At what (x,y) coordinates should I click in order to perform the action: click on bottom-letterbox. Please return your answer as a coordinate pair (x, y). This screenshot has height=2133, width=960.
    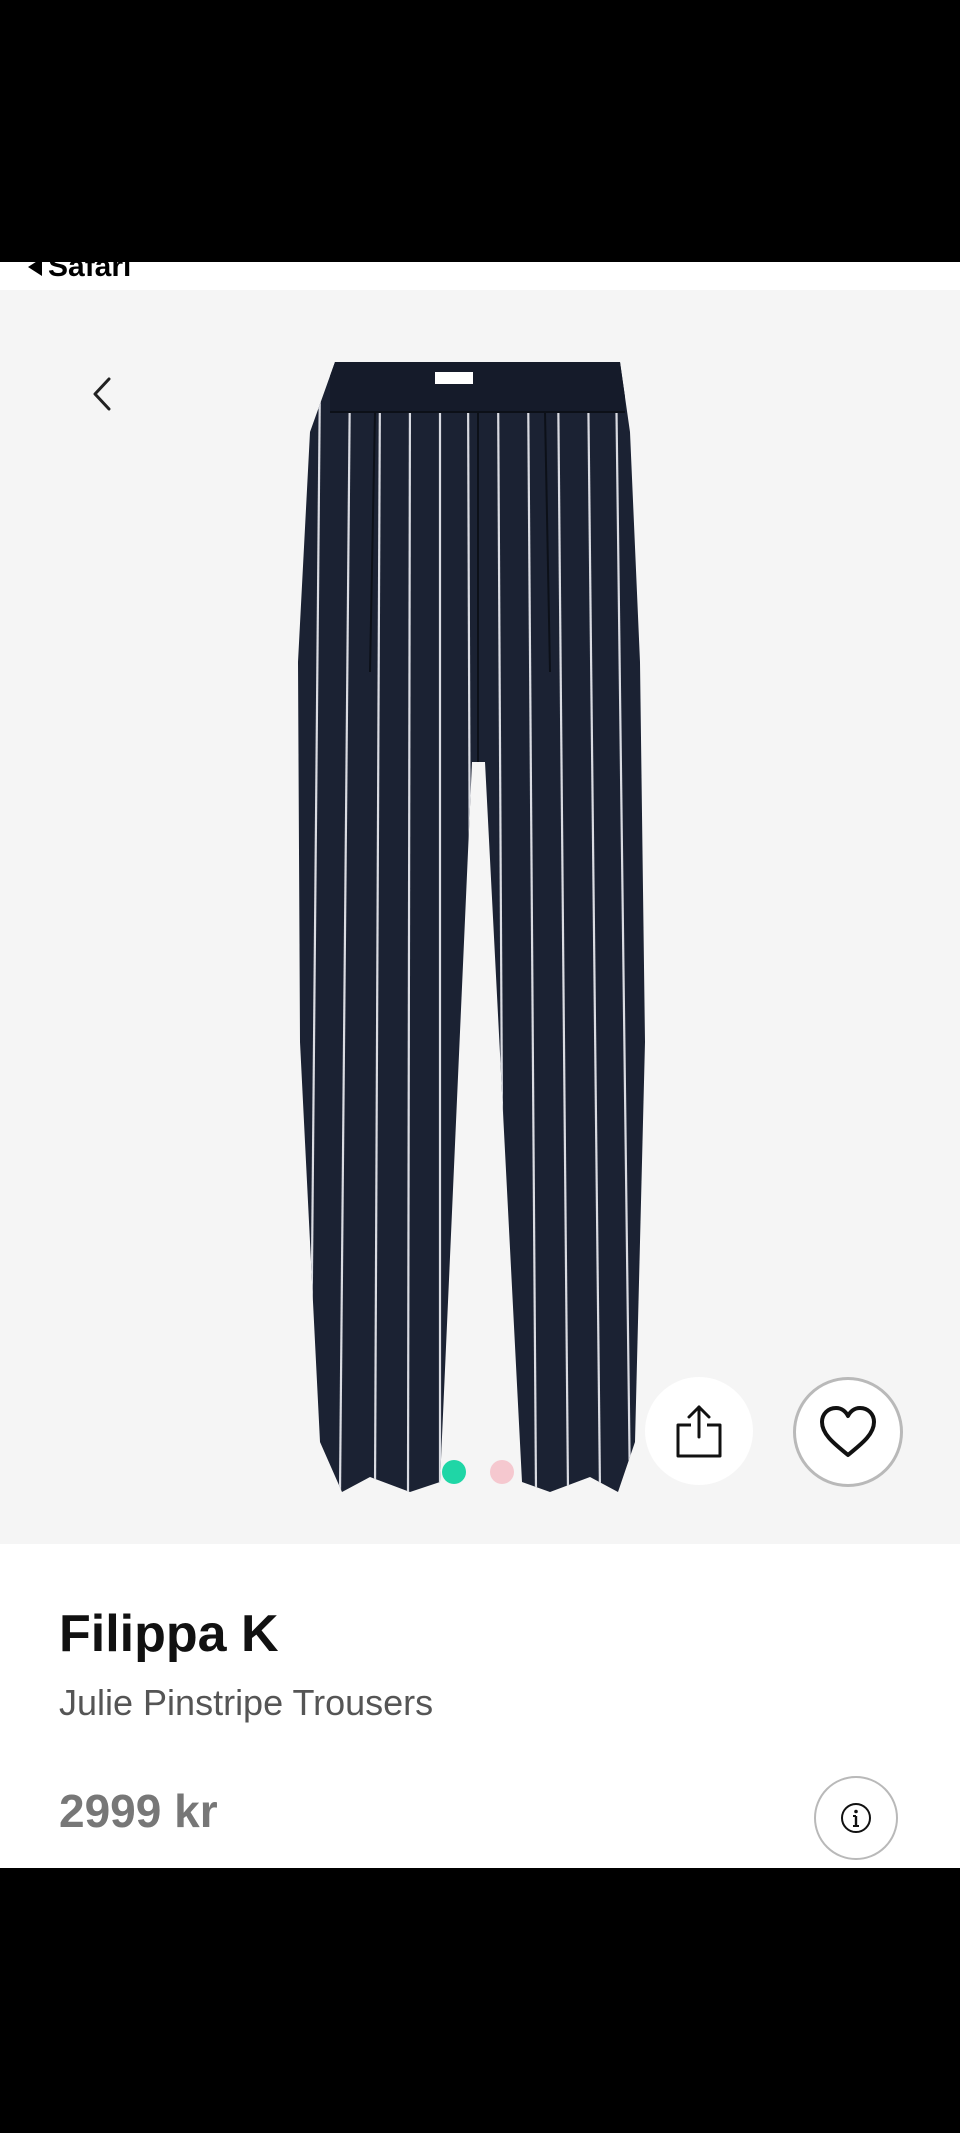
    Looking at the image, I should click on (480, 2000).